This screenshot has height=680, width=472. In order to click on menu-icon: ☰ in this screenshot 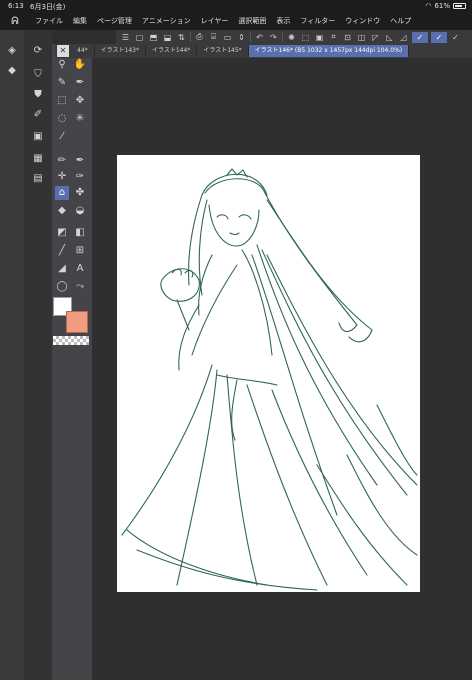, I will do `click(125, 37)`.